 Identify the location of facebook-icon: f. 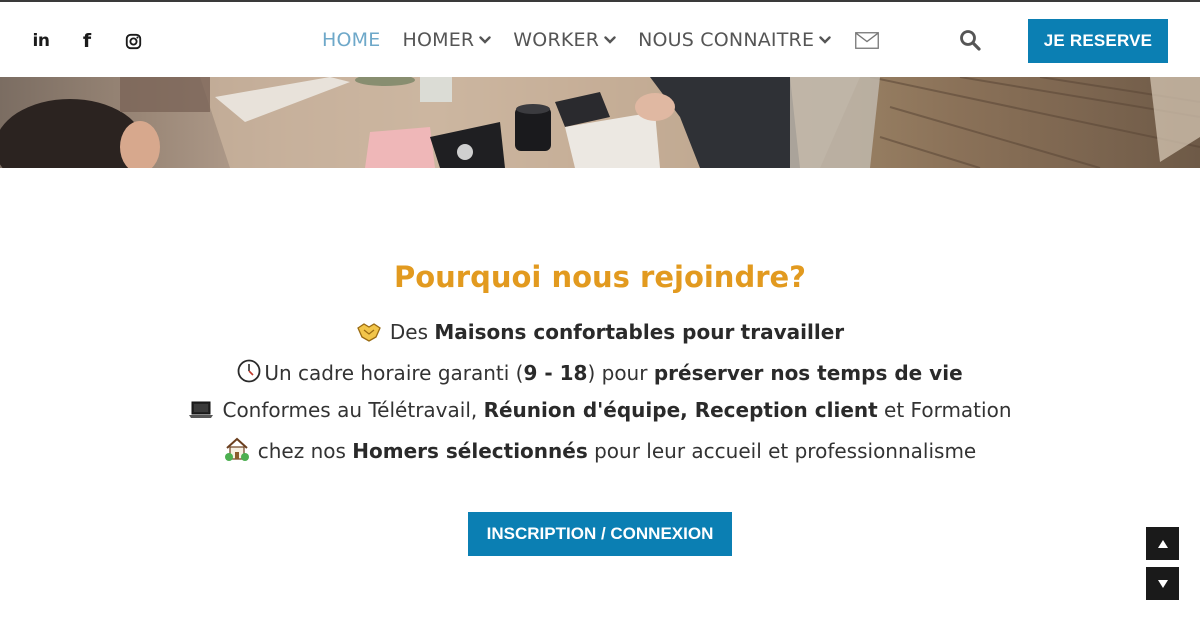
(87, 41).